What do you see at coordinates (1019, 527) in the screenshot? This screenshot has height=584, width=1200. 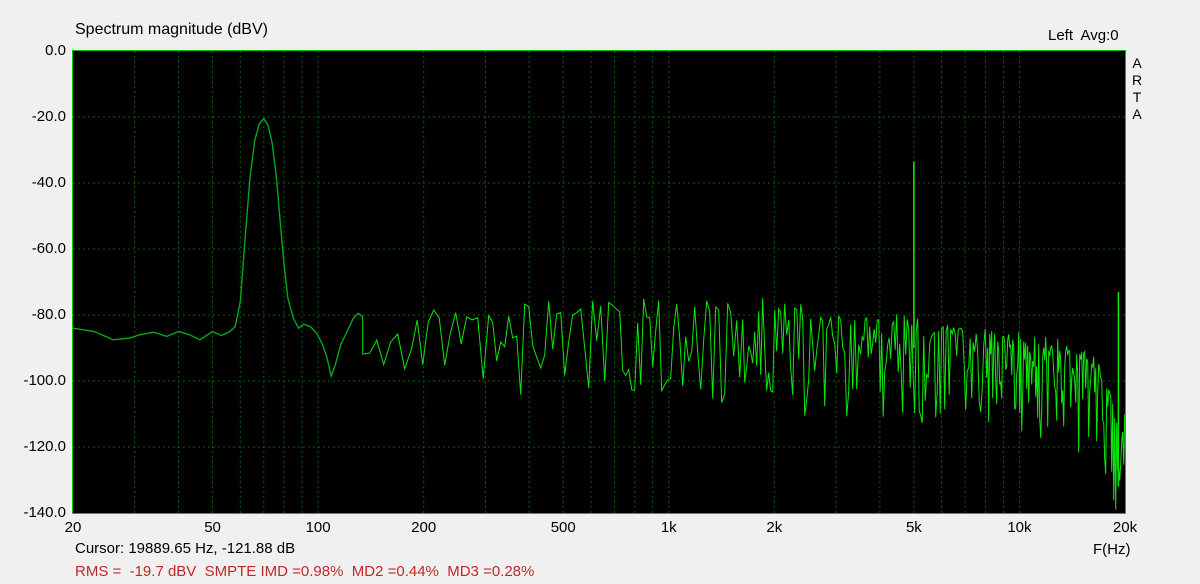 I see `x-tick-label: 10k` at bounding box center [1019, 527].